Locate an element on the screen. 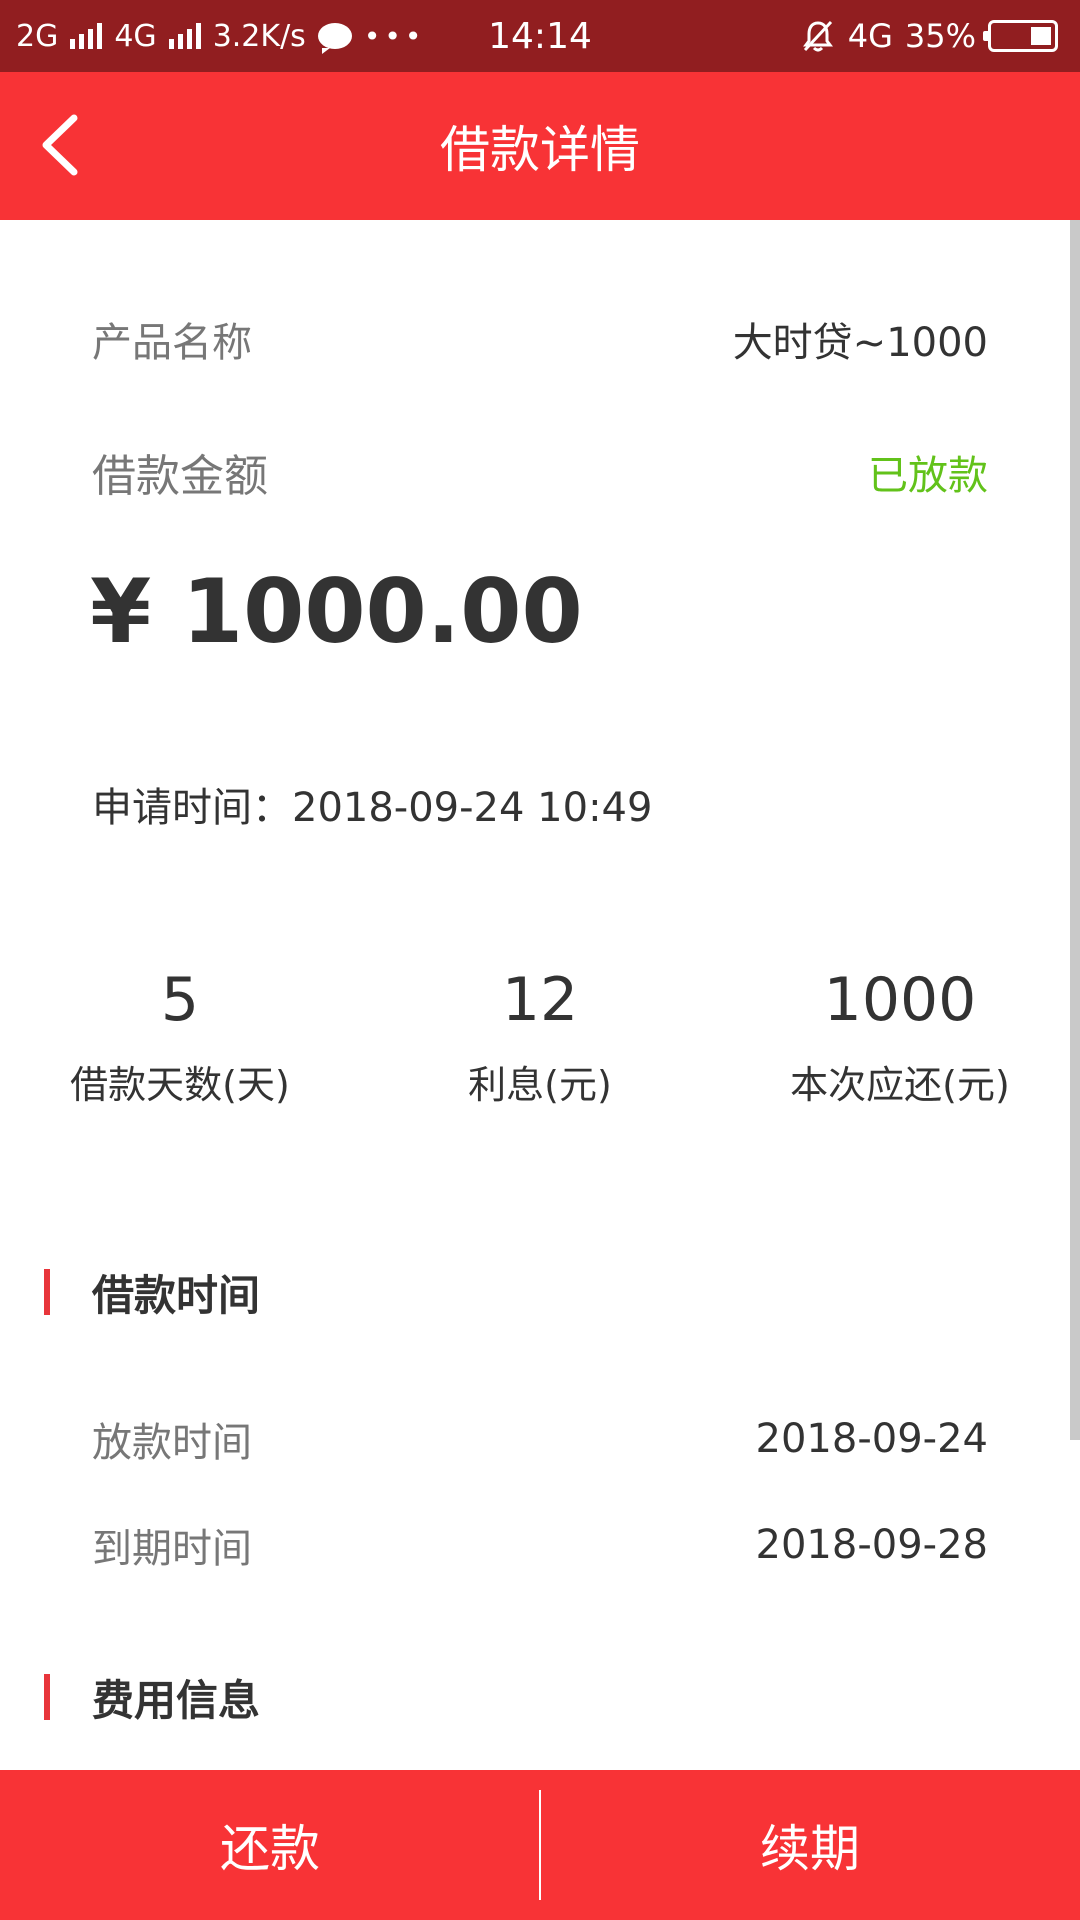 This screenshot has width=1080, height=1920. scrollbar is located at coordinates (1075, 830).